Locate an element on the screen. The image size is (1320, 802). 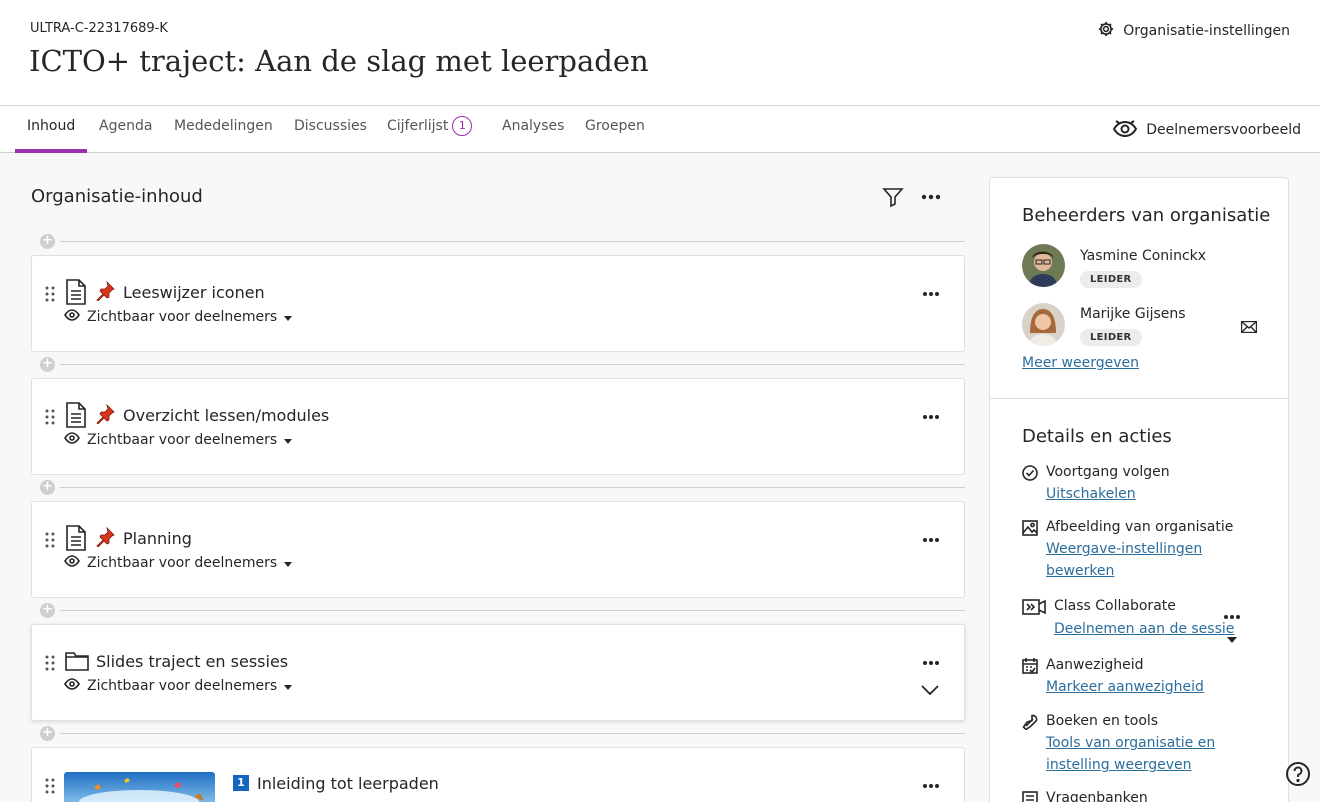
content-item: 1 Inleiding tot leerpaden is located at coordinates (498, 774).